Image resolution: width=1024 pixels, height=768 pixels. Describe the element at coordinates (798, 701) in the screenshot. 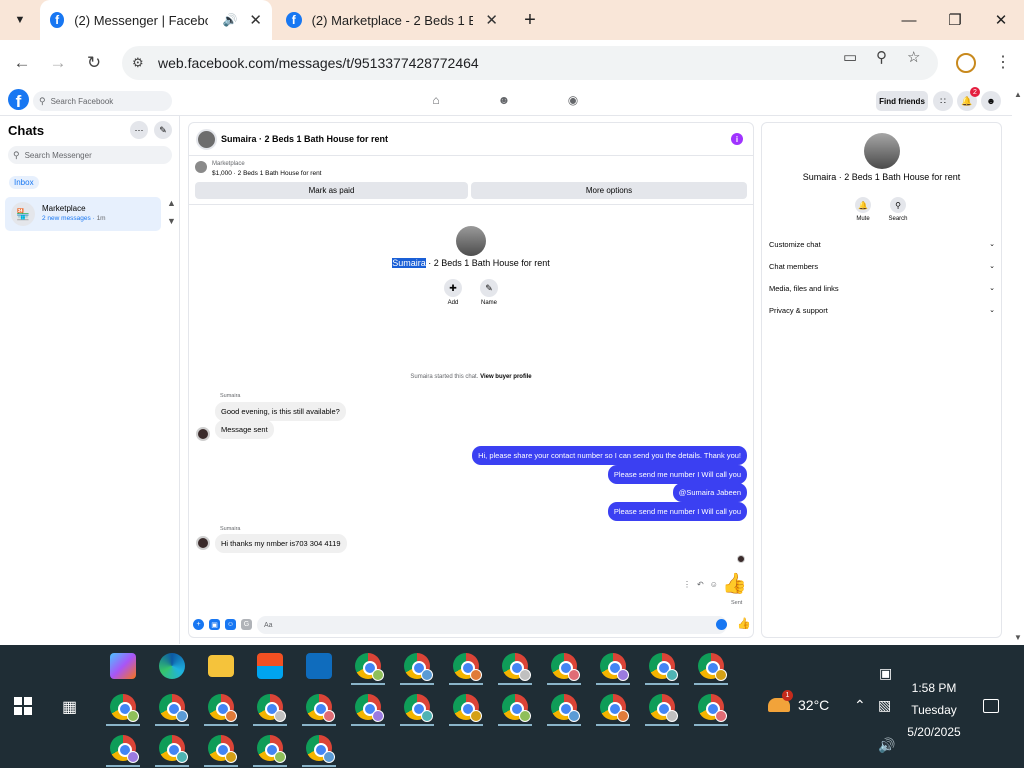

I see `weather-widget: 1 32°C` at that location.